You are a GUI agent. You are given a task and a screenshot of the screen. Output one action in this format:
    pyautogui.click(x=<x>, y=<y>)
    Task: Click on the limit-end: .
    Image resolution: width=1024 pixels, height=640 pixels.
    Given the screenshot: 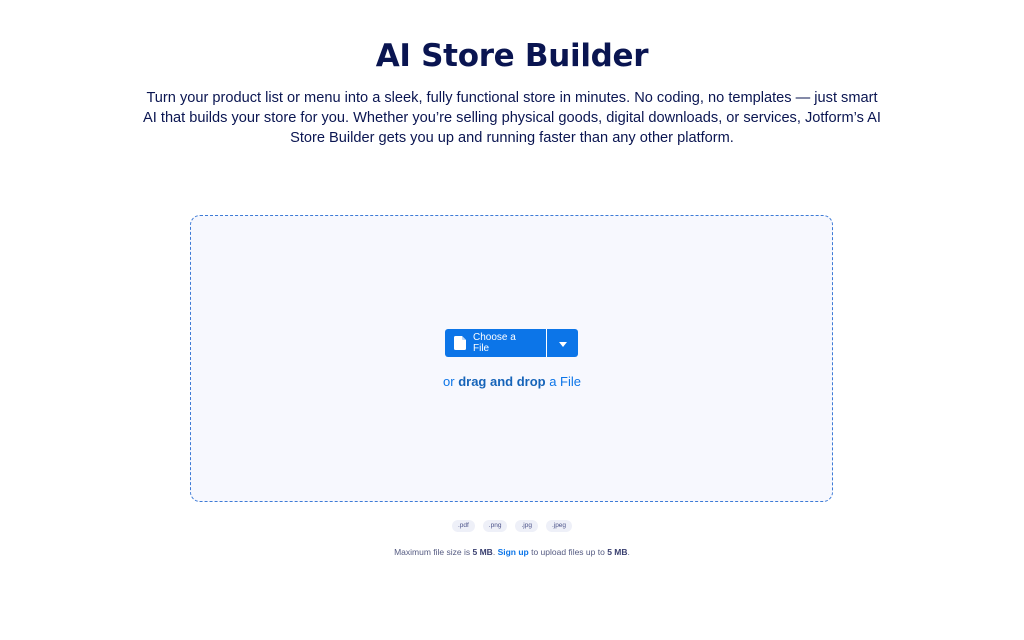 What is the action you would take?
    pyautogui.click(x=628, y=552)
    